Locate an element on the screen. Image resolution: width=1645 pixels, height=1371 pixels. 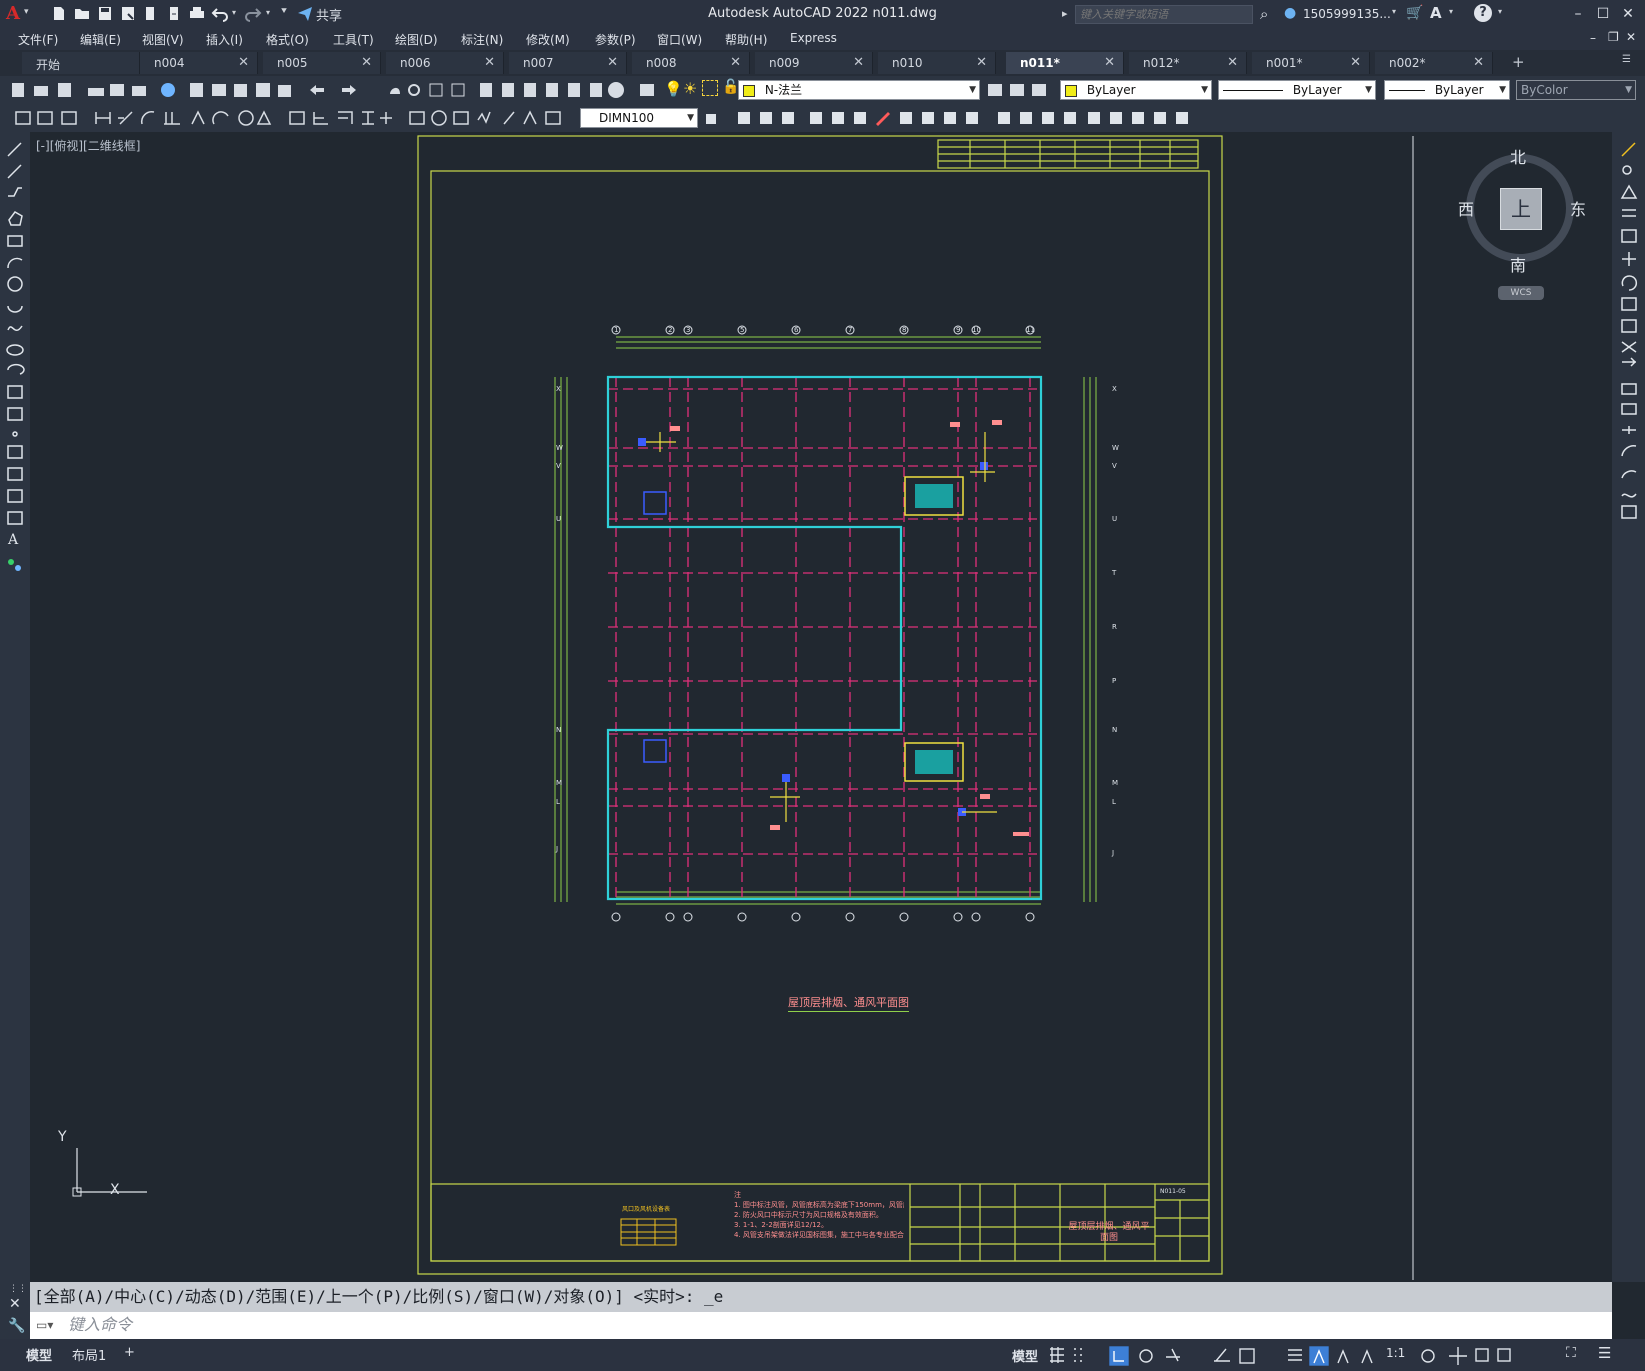
tab-n002: n002* ✕ is located at coordinates (1434, 63).